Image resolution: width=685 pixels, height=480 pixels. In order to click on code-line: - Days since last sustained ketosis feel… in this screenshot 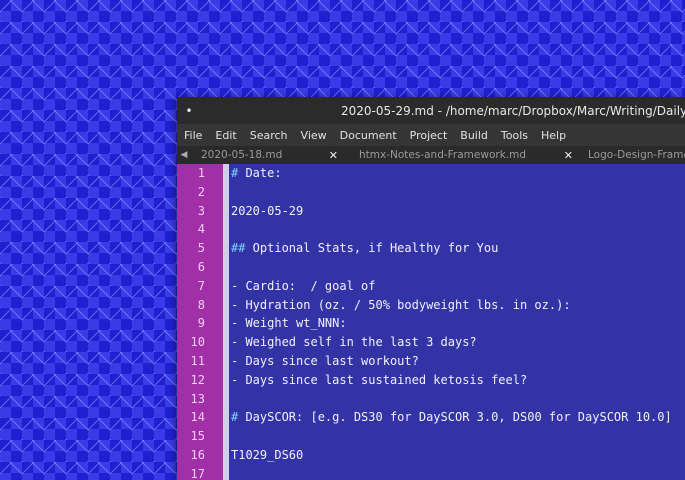, I will do `click(458, 380)`.